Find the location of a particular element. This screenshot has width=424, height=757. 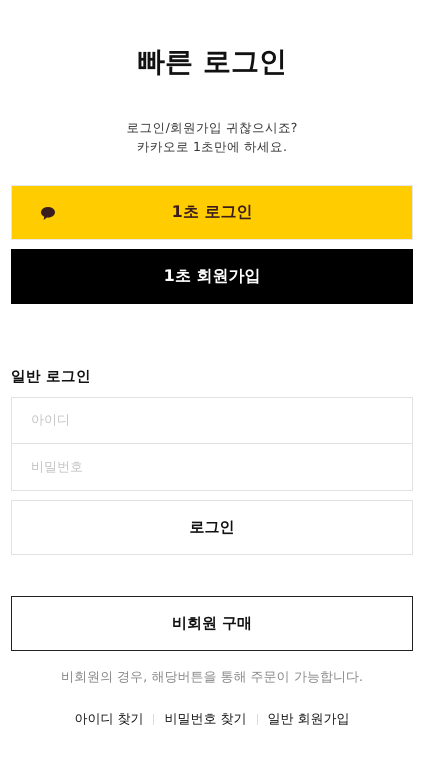

footer-link: 아이디 찾기 is located at coordinates (109, 719).